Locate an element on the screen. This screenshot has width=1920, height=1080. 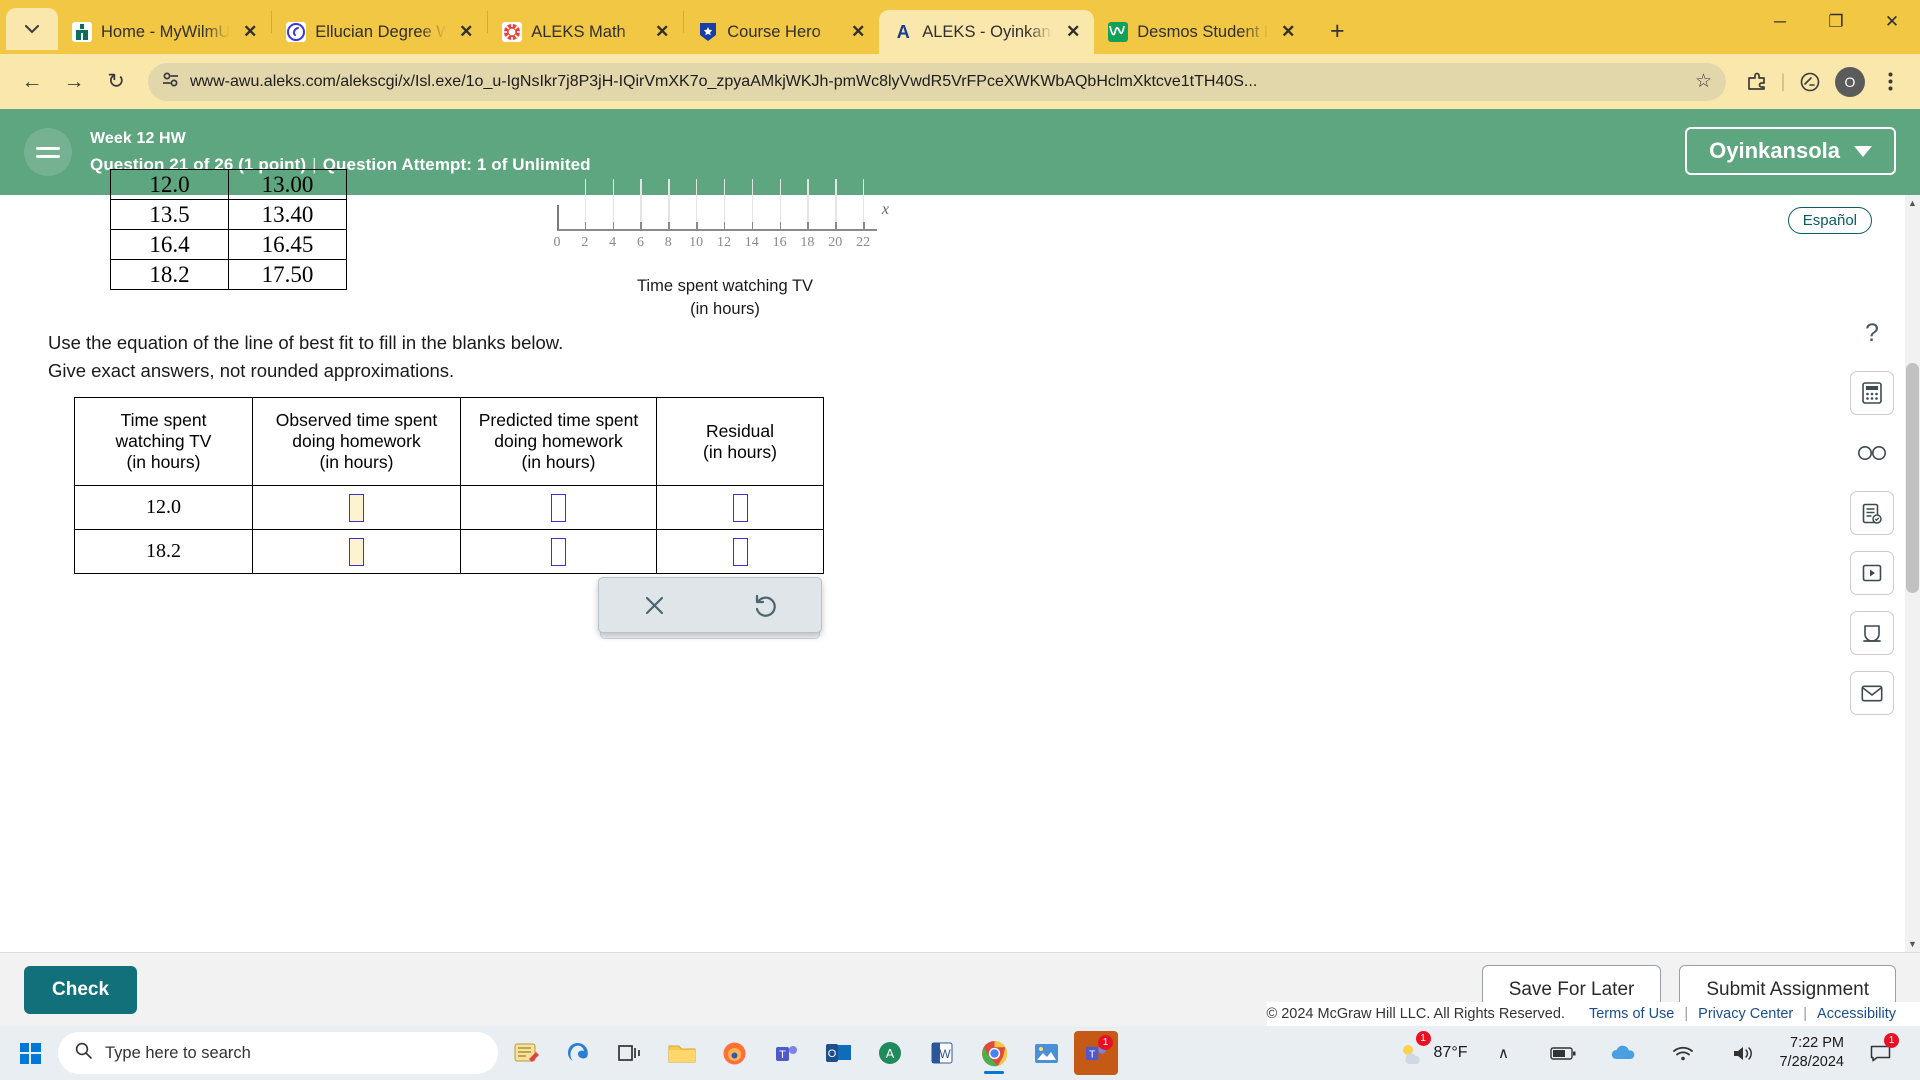
clock-date: 7/28/2024 is located at coordinates (1811, 1062).